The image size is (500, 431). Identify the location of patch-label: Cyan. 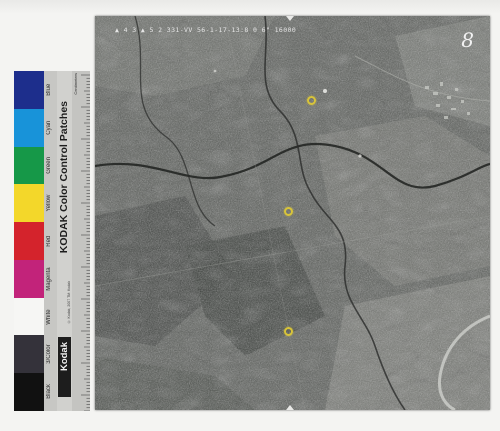
(49, 127).